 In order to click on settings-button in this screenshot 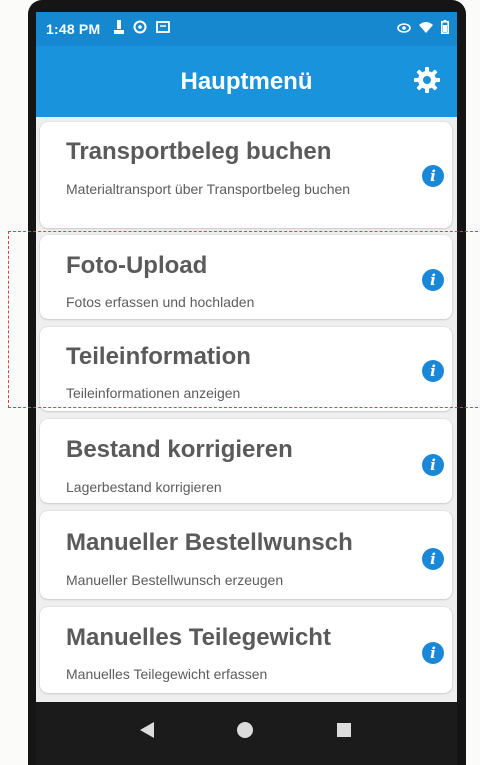, I will do `click(427, 82)`.